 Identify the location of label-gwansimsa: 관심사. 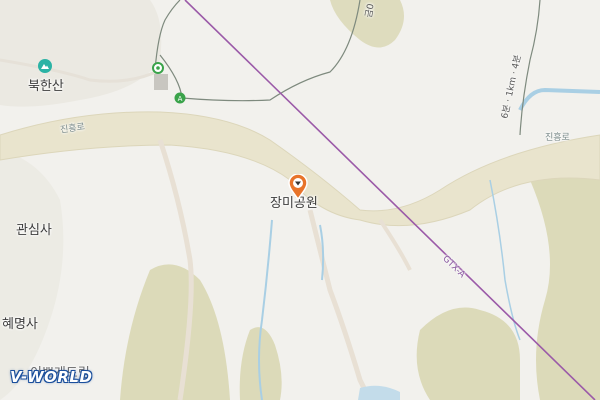
(34, 228).